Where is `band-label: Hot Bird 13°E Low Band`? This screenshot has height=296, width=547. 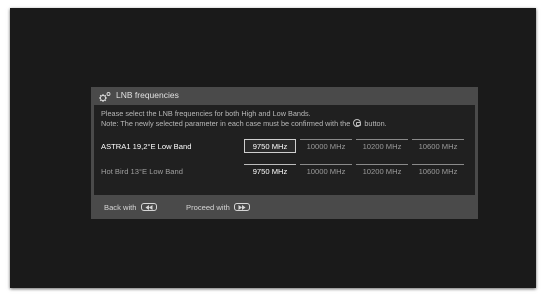 band-label: Hot Bird 13°E Low Band is located at coordinates (142, 171).